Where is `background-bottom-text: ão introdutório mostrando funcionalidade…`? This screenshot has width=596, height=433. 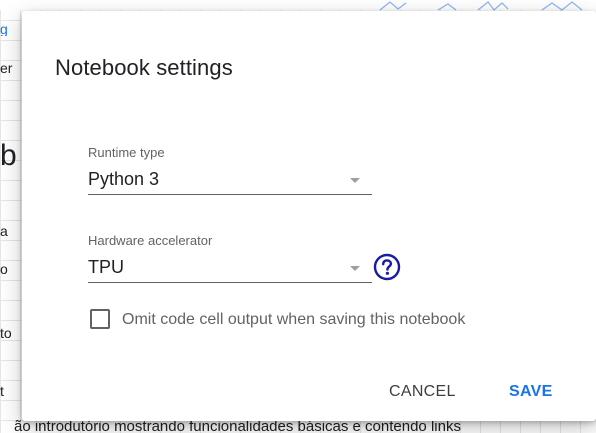
background-bottom-text: ão introdutório mostrando funcionalidade… is located at coordinates (237, 426).